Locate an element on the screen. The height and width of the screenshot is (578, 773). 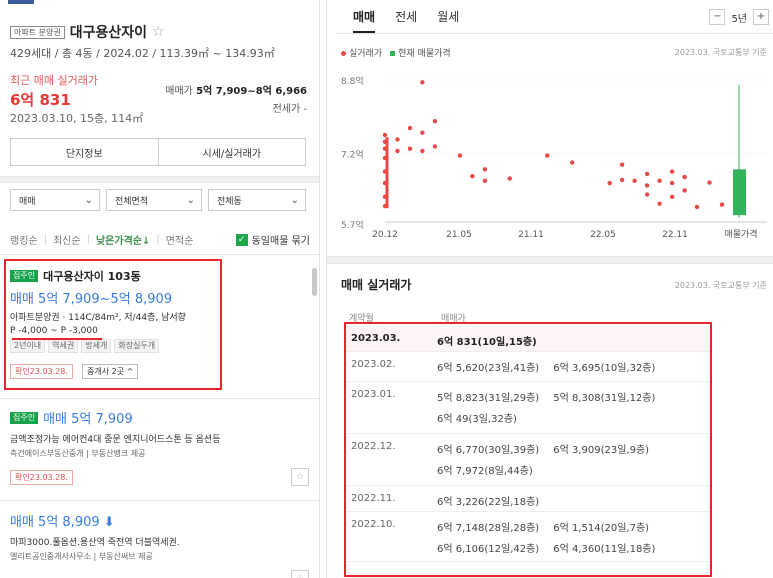
complex-info-button: 단지정보 is located at coordinates (84, 152).